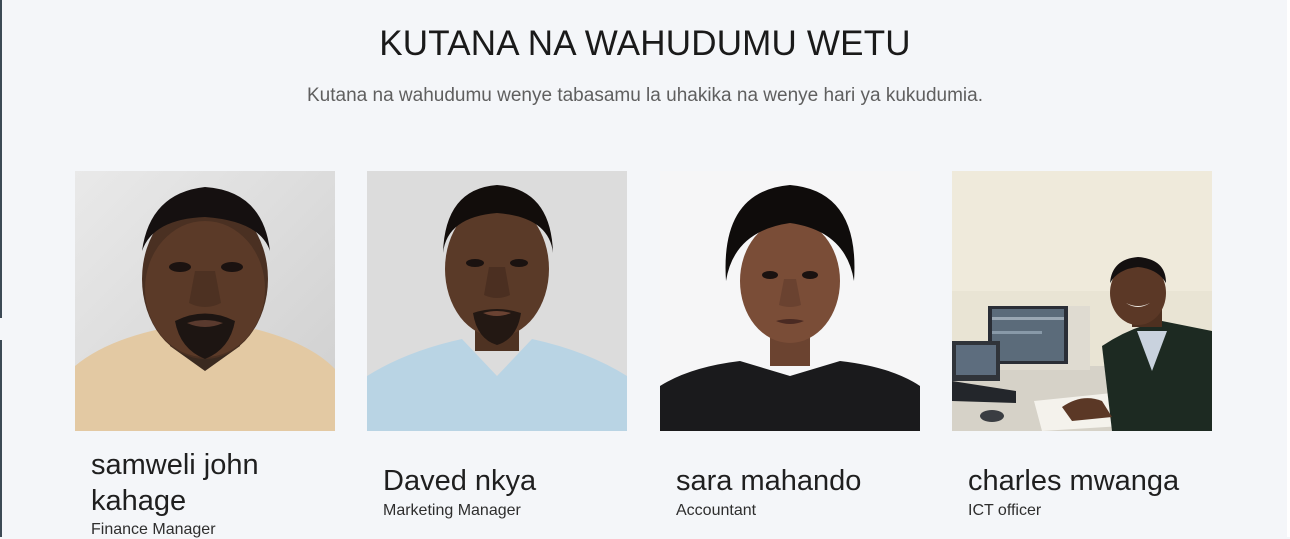 Image resolution: width=1290 pixels, height=539 pixels. I want to click on member-role: ICT officer, so click(1005, 510).